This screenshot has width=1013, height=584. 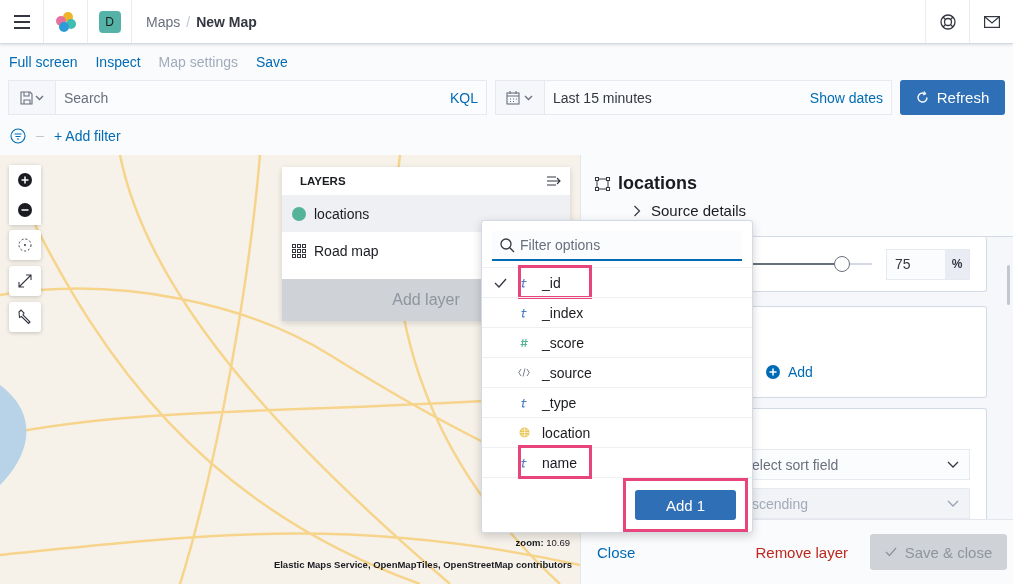 What do you see at coordinates (299, 250) in the screenshot?
I see `grid-icon` at bounding box center [299, 250].